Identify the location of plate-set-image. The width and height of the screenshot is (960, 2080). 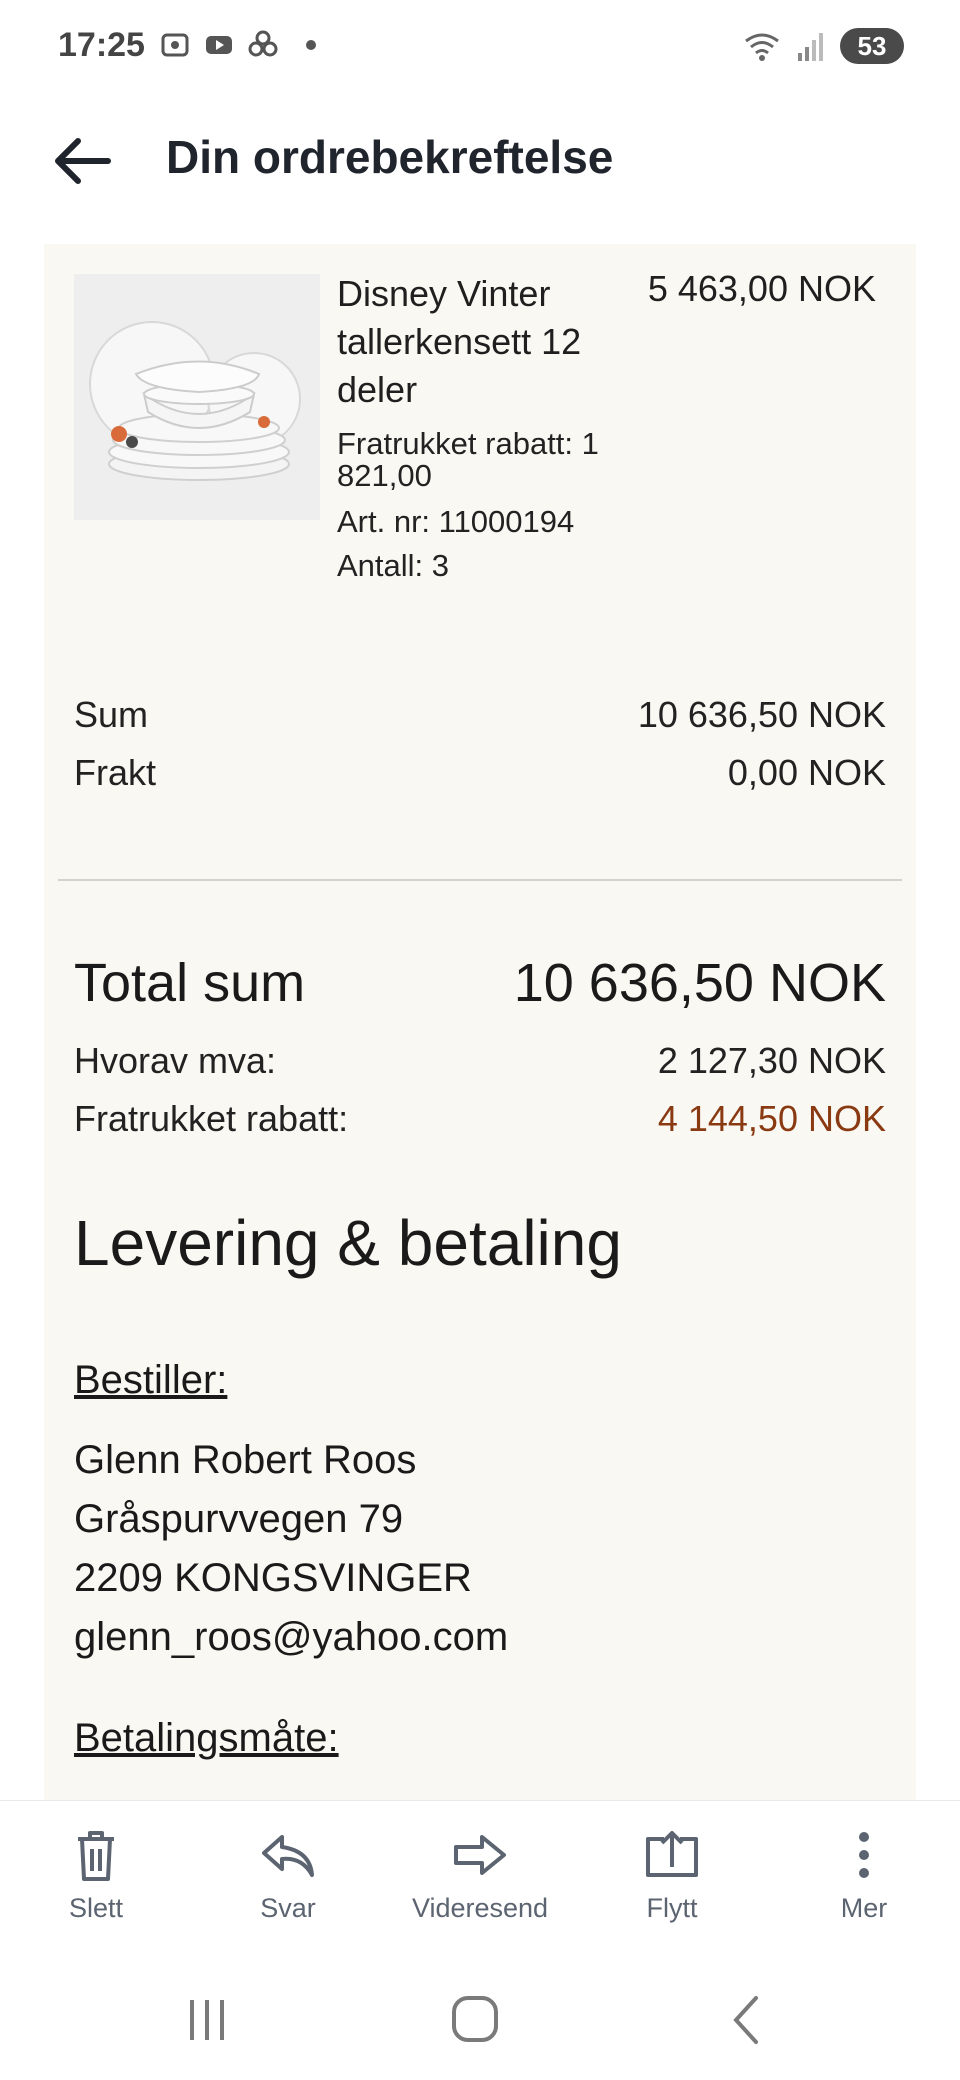
(197, 397).